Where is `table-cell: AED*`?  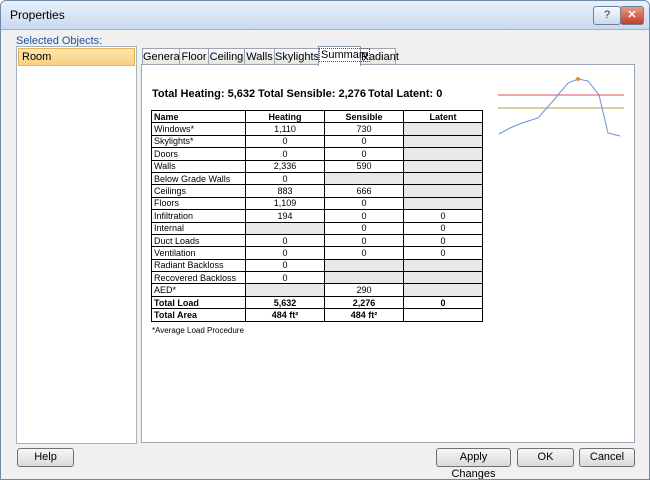 table-cell: AED* is located at coordinates (198, 290).